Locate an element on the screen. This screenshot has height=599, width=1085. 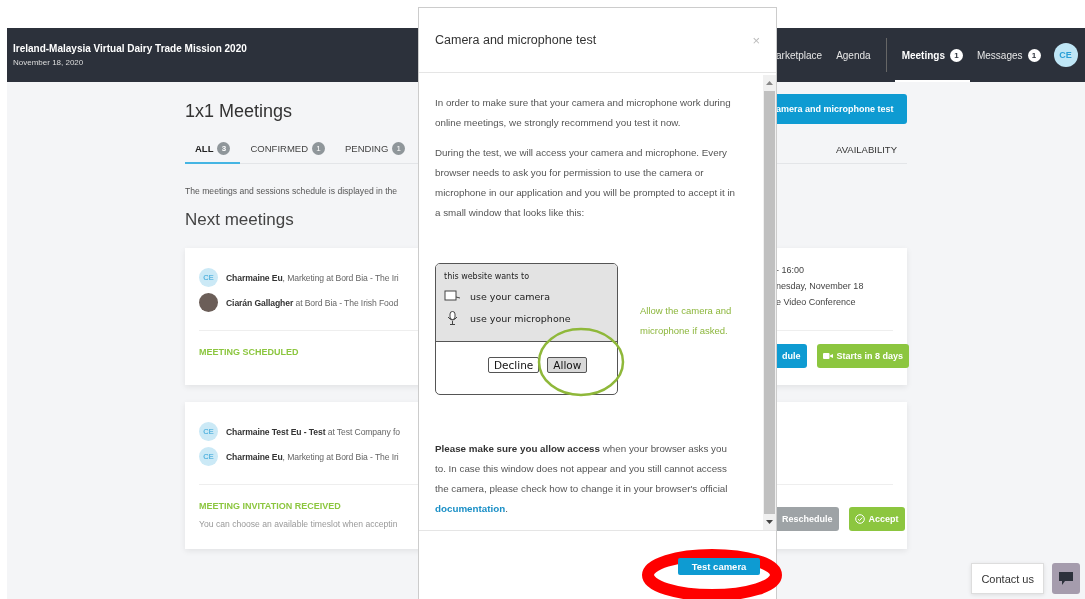
meeting-note: You can choose an available timeslot when acceptin is located at coordinates (299, 524).